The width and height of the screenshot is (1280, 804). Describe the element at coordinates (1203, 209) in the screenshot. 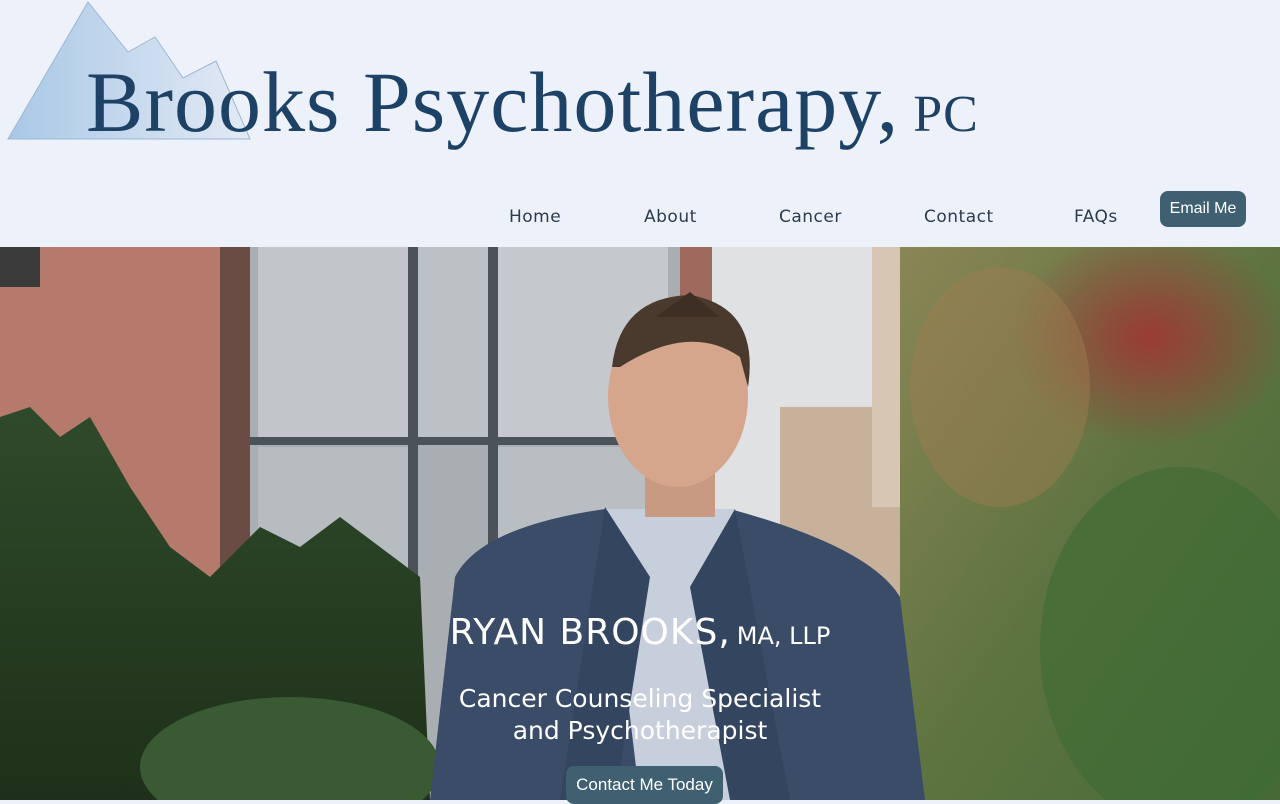

I see `email-me-button: Email Me` at that location.